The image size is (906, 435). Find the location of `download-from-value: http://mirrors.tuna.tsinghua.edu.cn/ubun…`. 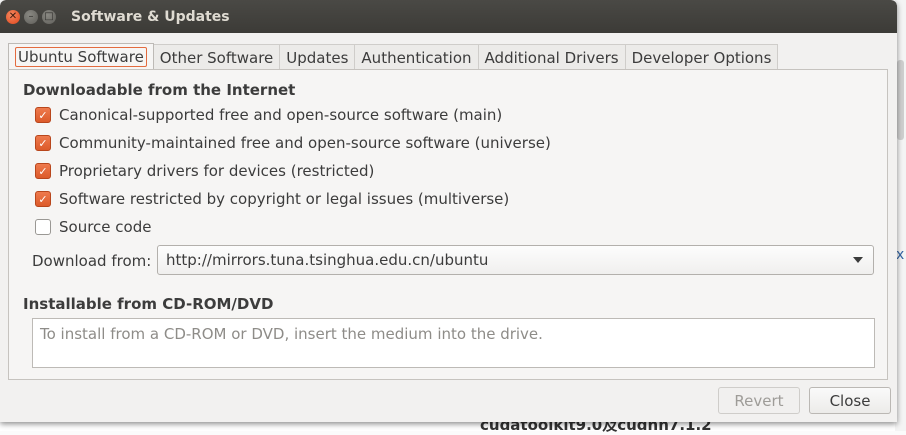

download-from-value: http://mirrors.tuna.tsinghua.edu.cn/ubun… is located at coordinates (327, 260).